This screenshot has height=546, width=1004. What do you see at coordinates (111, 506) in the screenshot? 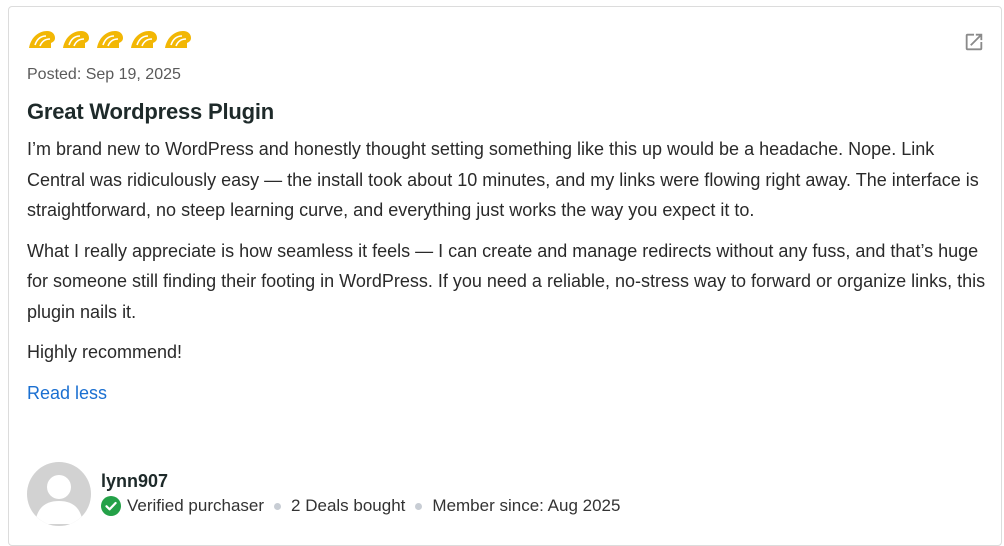
I see `check-circle-icon` at bounding box center [111, 506].